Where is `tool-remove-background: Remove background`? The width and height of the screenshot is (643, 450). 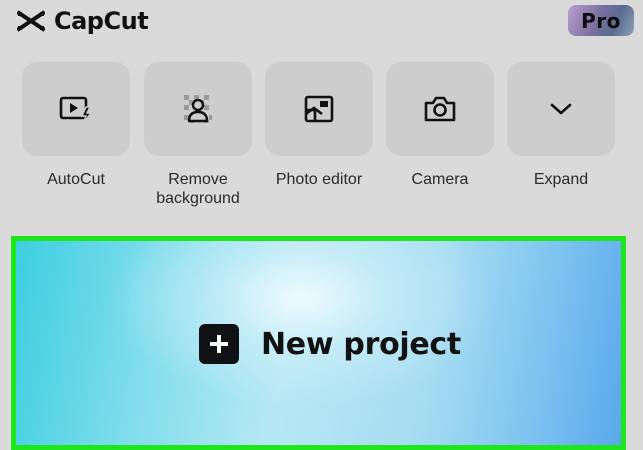
tool-remove-background: Remove background is located at coordinates (198, 135).